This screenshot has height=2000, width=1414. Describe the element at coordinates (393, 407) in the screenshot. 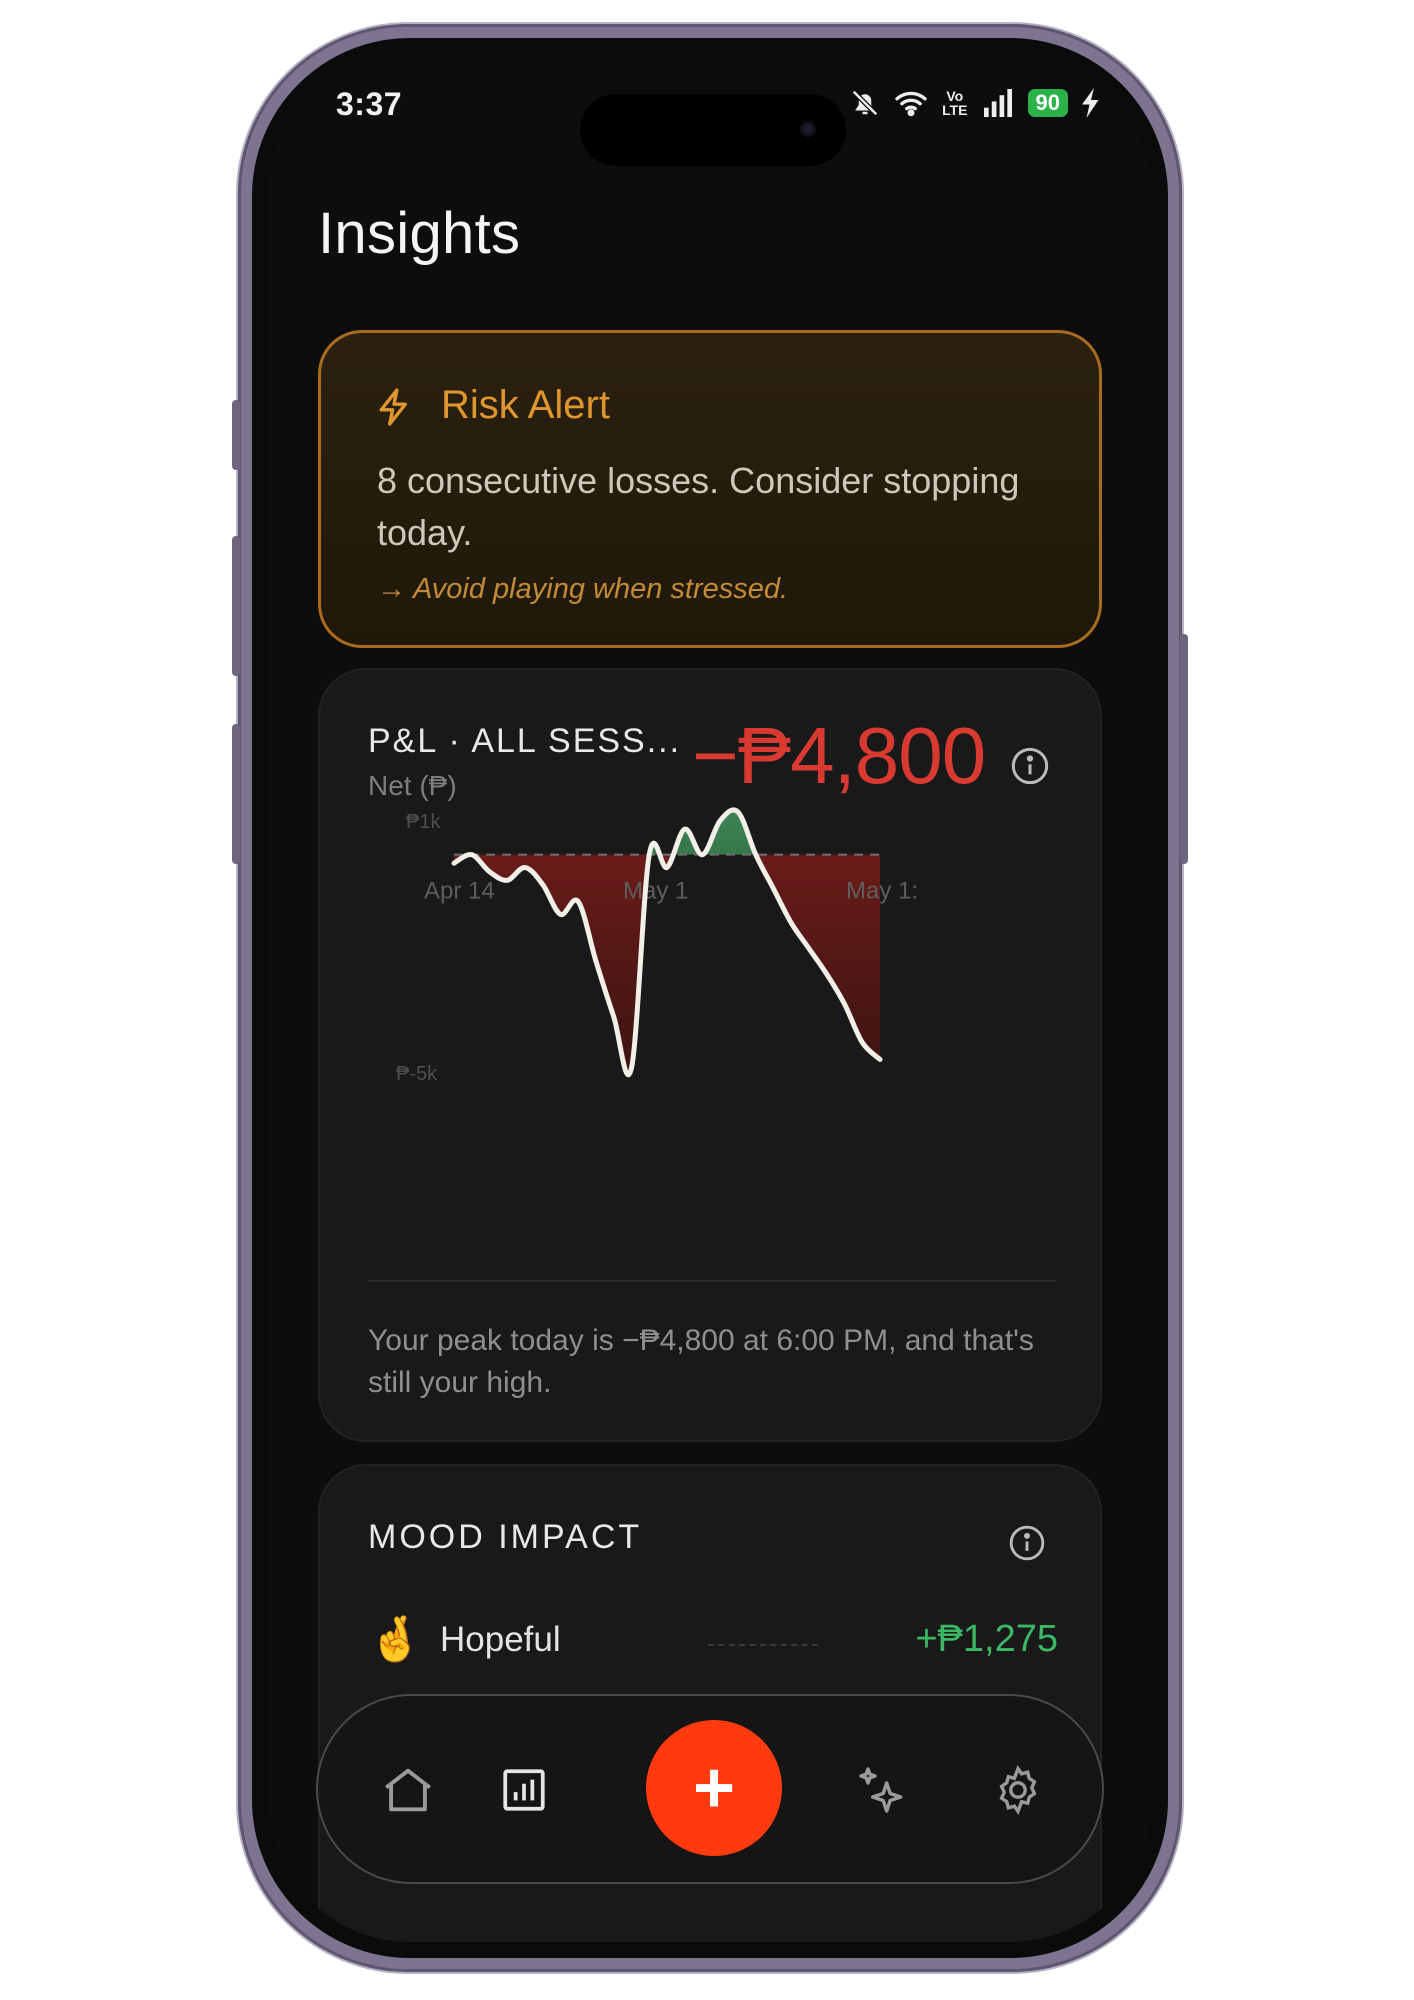

I see `lightning-icon` at that location.